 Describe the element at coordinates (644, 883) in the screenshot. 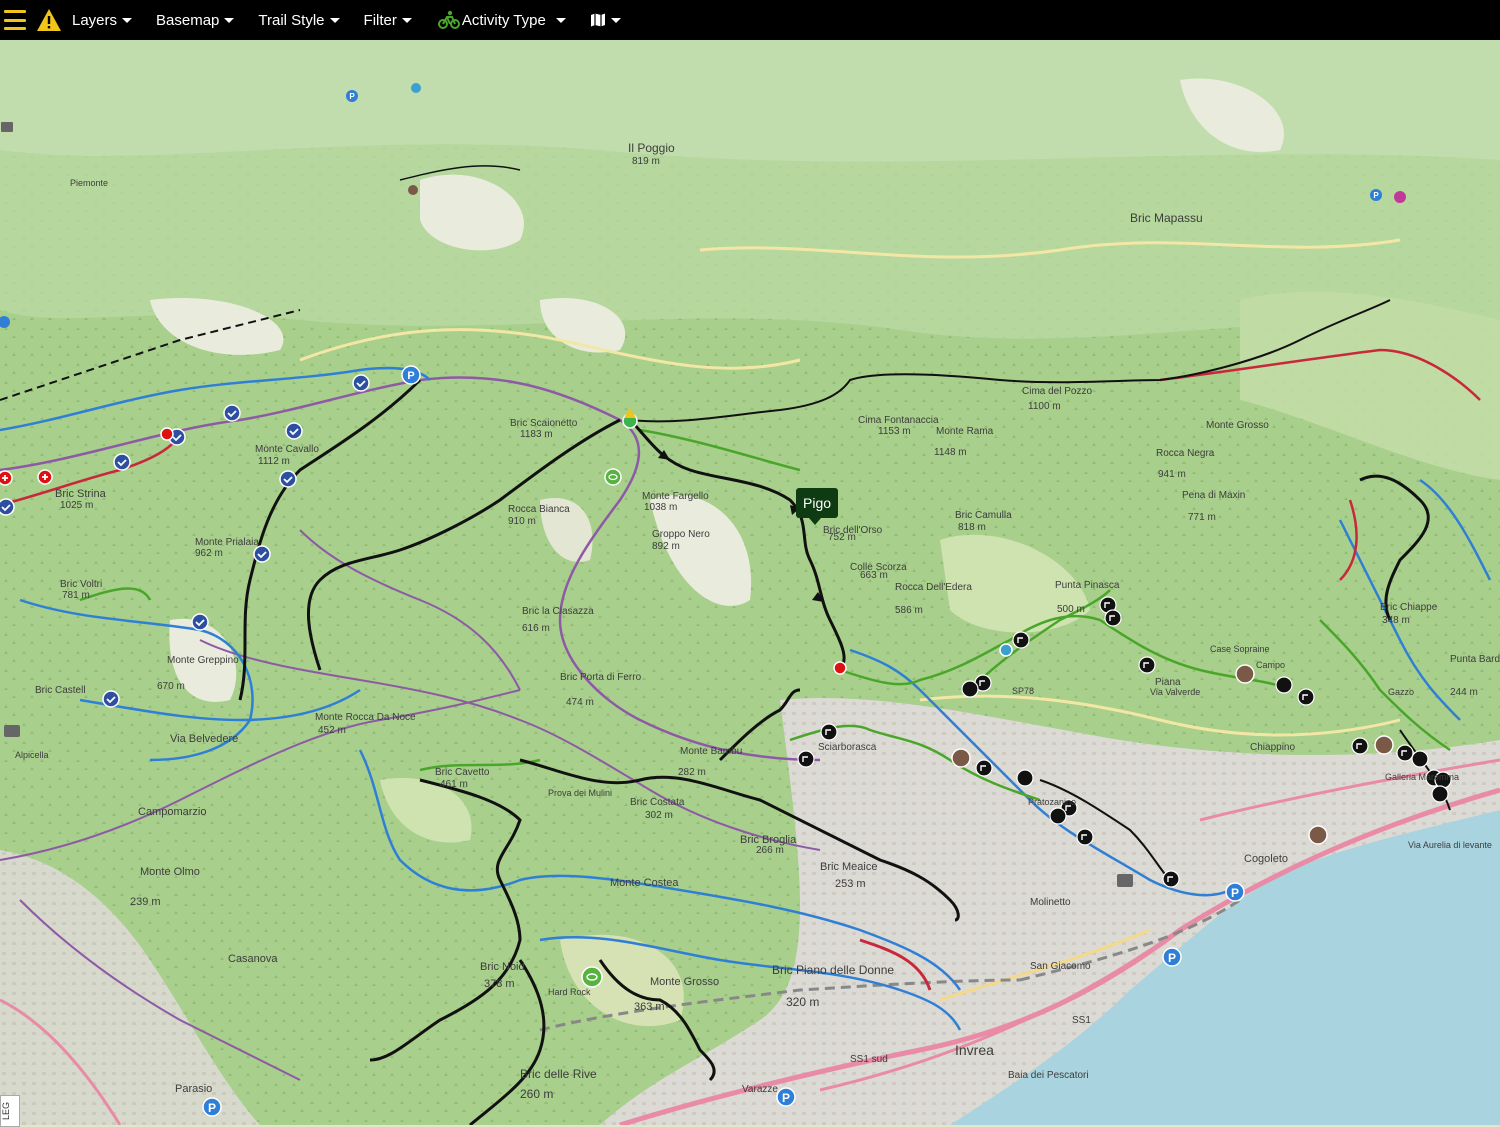

I see `place-label: Monte Costea` at that location.